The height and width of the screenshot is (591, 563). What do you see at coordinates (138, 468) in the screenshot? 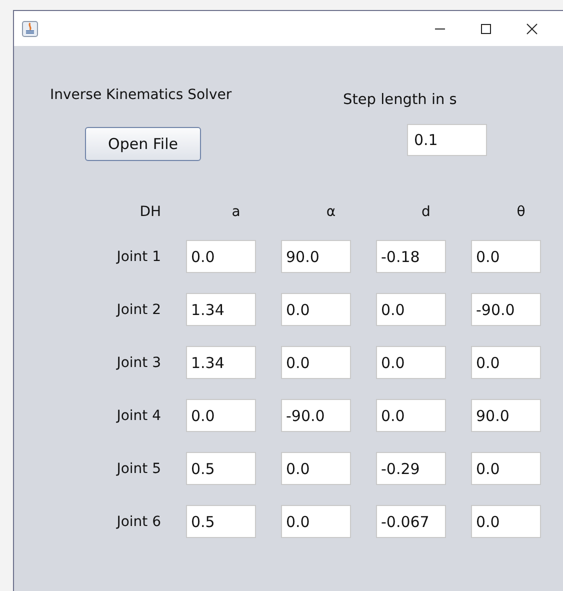
I see `joint-label: Joint 5` at bounding box center [138, 468].